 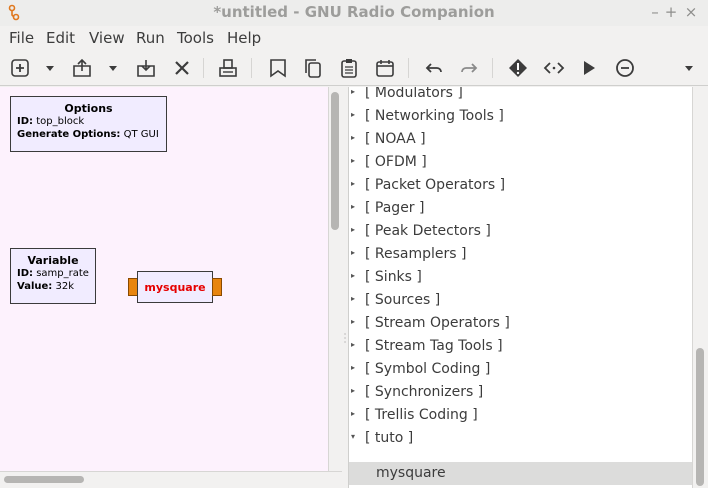 What do you see at coordinates (228, 68) in the screenshot?
I see `print-icon` at bounding box center [228, 68].